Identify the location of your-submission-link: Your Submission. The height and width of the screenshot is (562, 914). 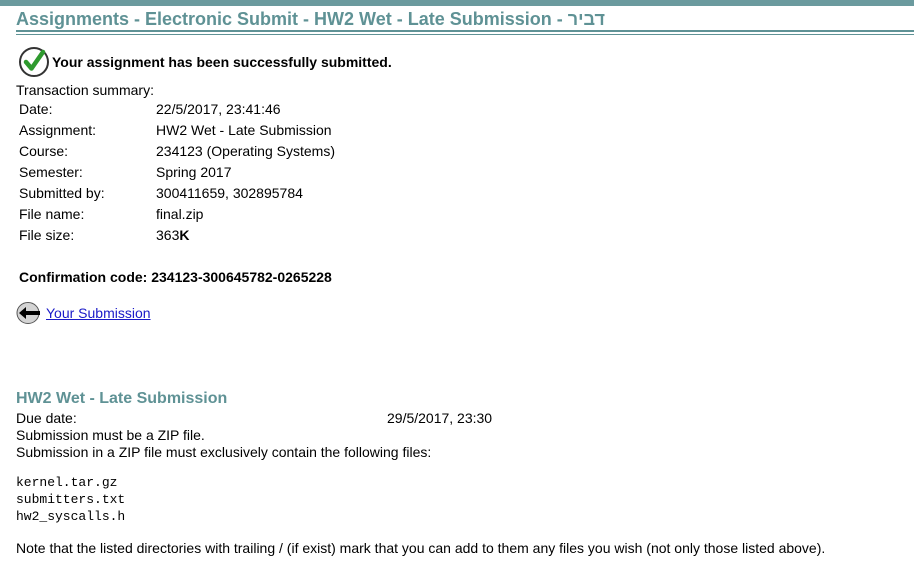
(98, 313).